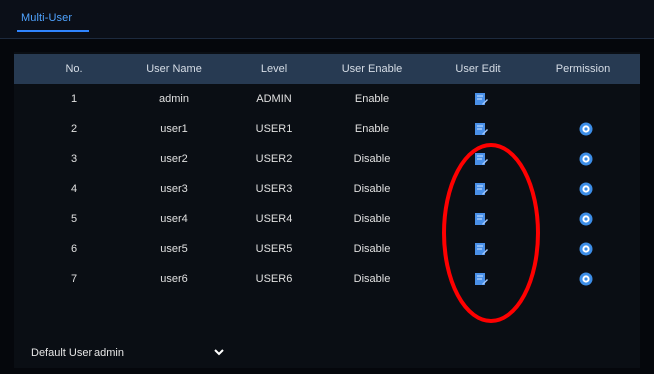 This screenshot has height=374, width=654. I want to click on column-user-enable: User Enable, so click(372, 69).